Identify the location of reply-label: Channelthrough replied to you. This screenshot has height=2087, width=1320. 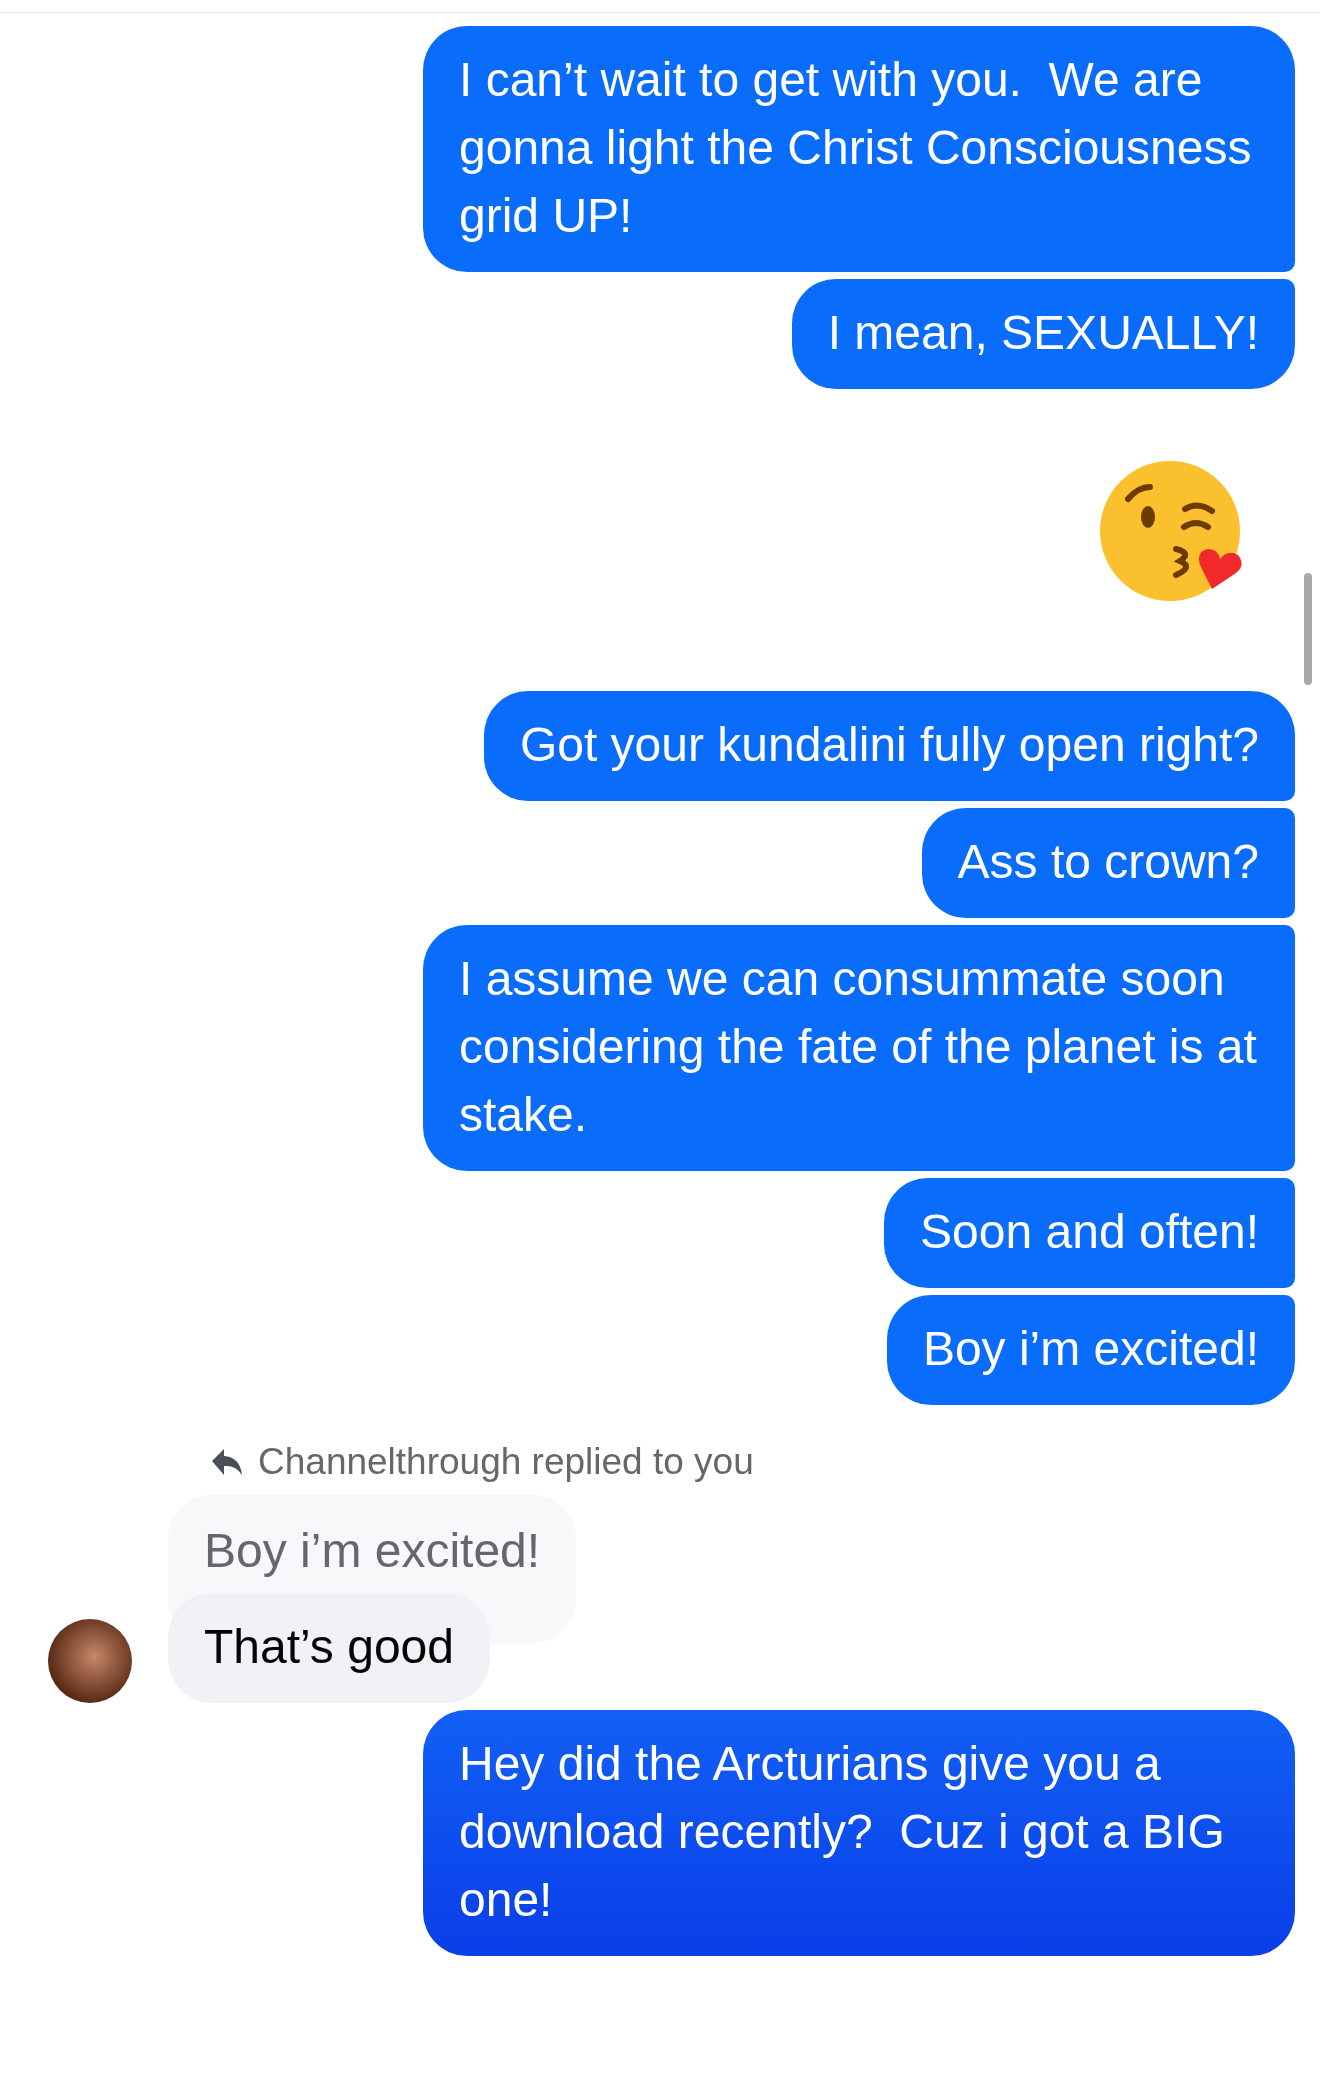
(506, 1462).